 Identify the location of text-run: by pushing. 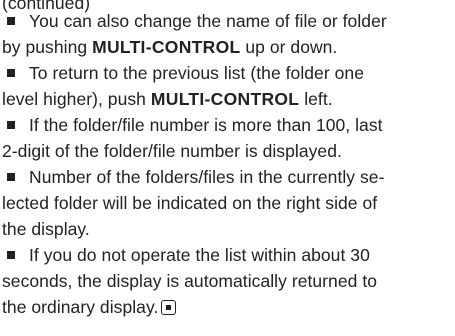
(47, 47).